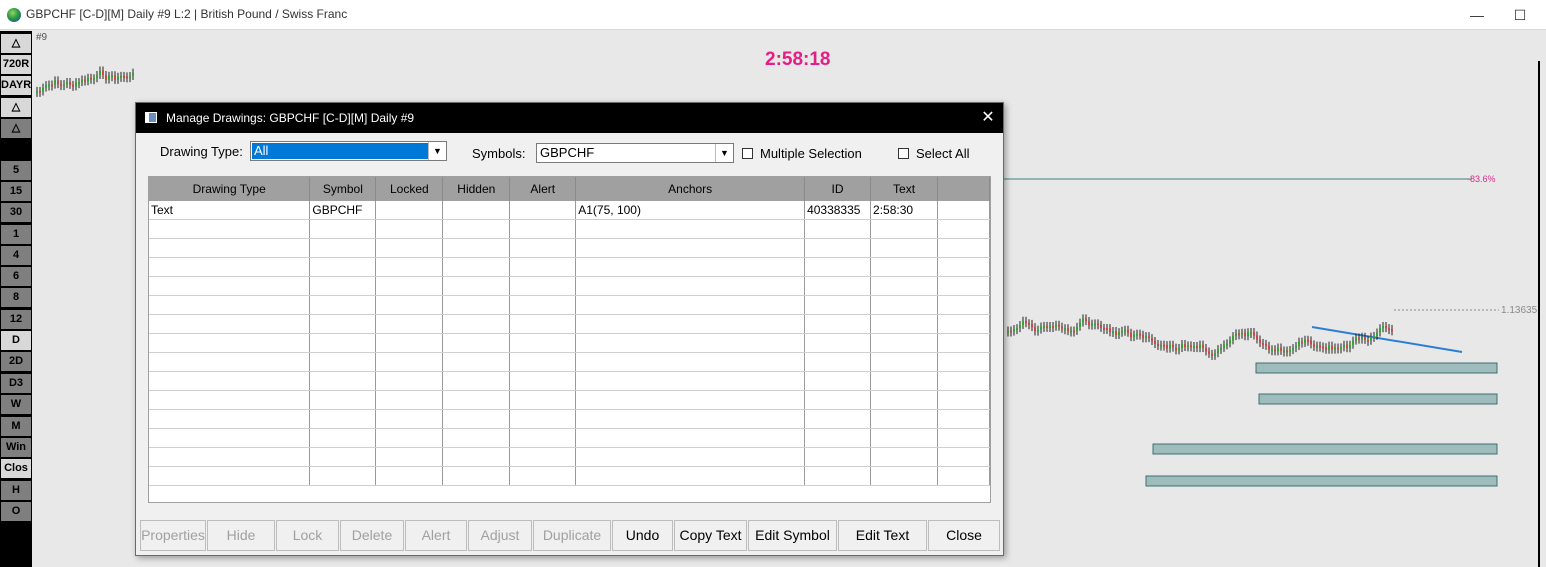  I want to click on column-header: ID, so click(838, 189).